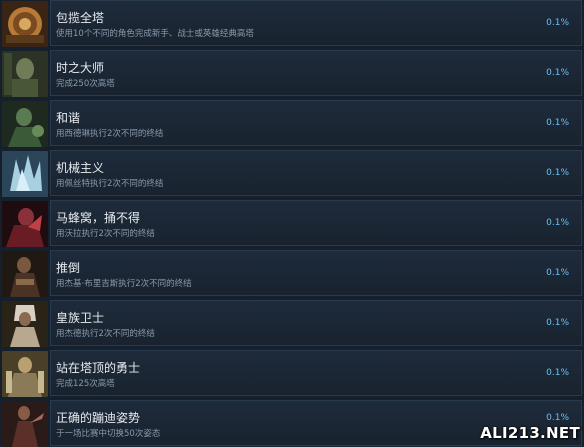 The height and width of the screenshot is (447, 584). What do you see at coordinates (316, 73) in the screenshot?
I see `achievement-panel: 时之大师 完成250次高塔 0.1%` at bounding box center [316, 73].